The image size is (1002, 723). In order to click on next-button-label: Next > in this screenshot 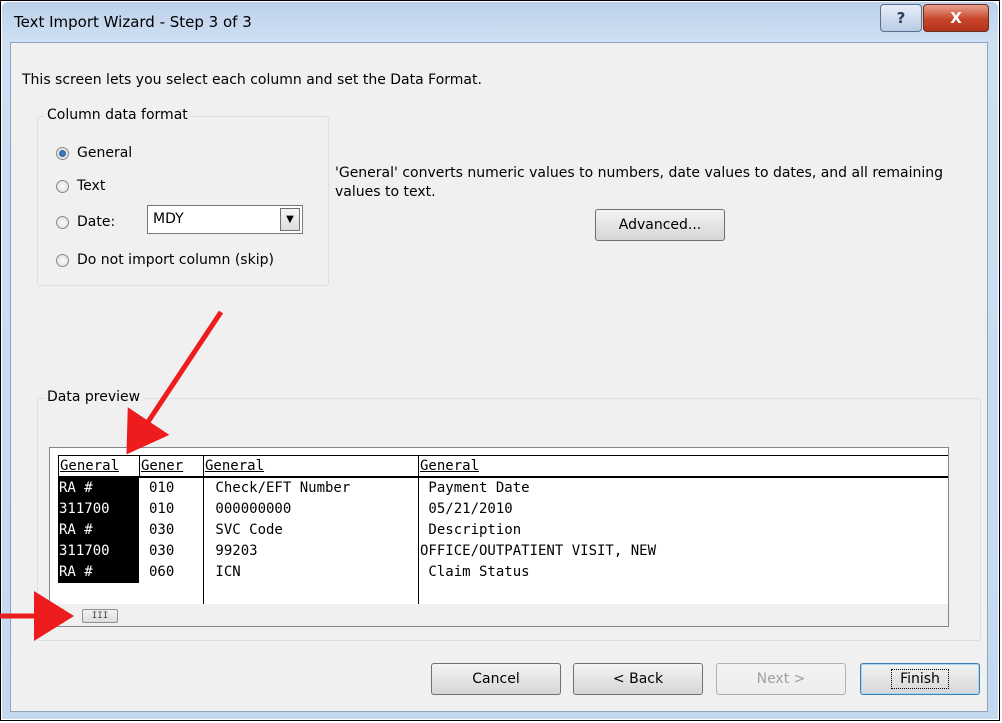, I will do `click(781, 679)`.